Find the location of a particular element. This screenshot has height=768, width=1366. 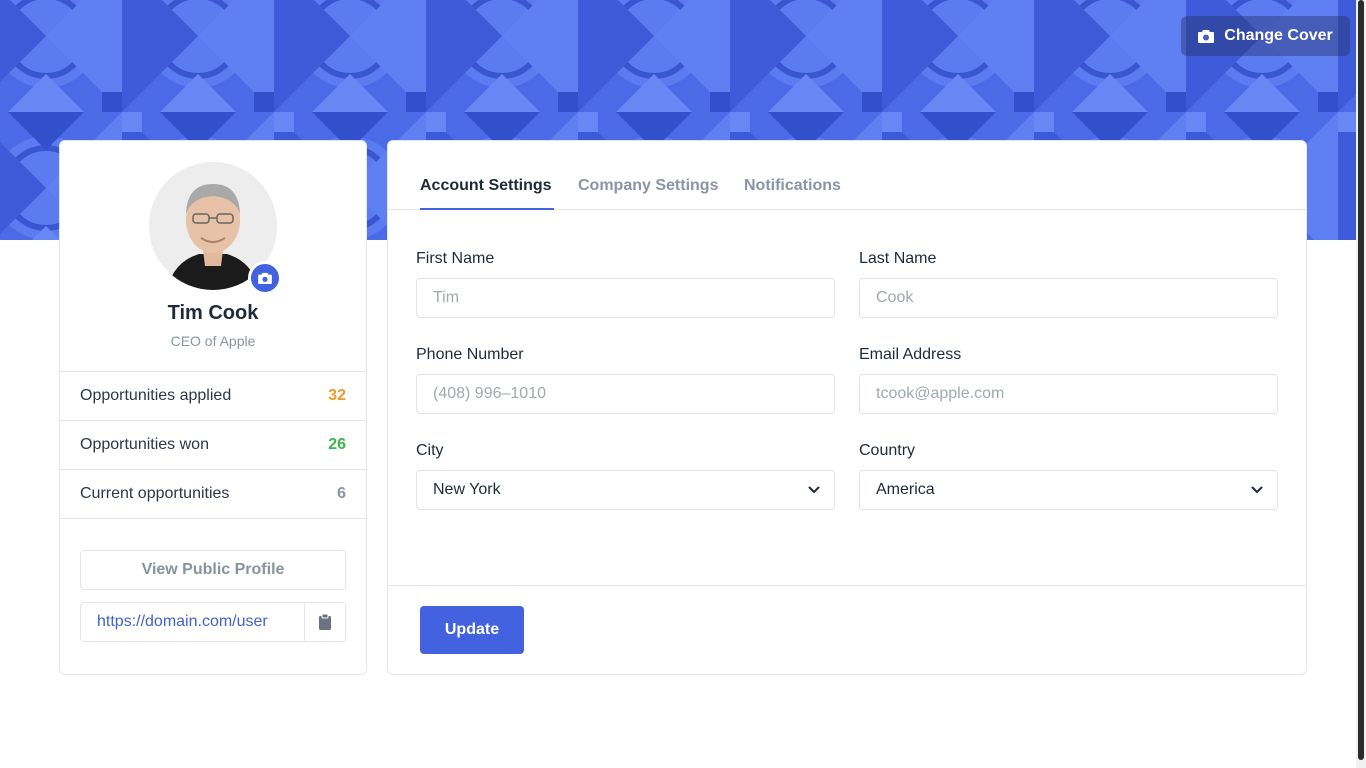

stat-row-current: Current opportunities 6 is located at coordinates (213, 494).